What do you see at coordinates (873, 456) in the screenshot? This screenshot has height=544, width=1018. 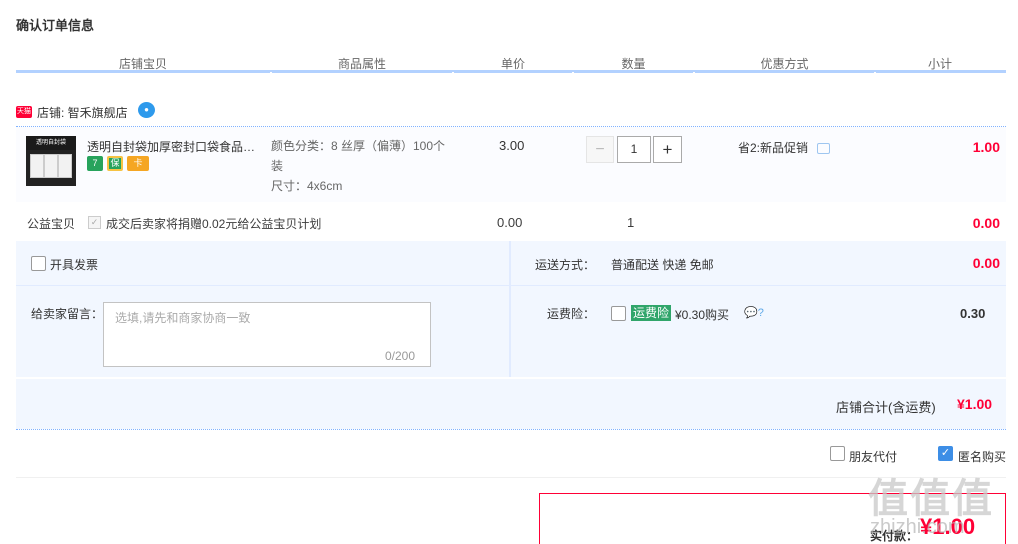 I see `friend-pay-label: 朋友代付` at bounding box center [873, 456].